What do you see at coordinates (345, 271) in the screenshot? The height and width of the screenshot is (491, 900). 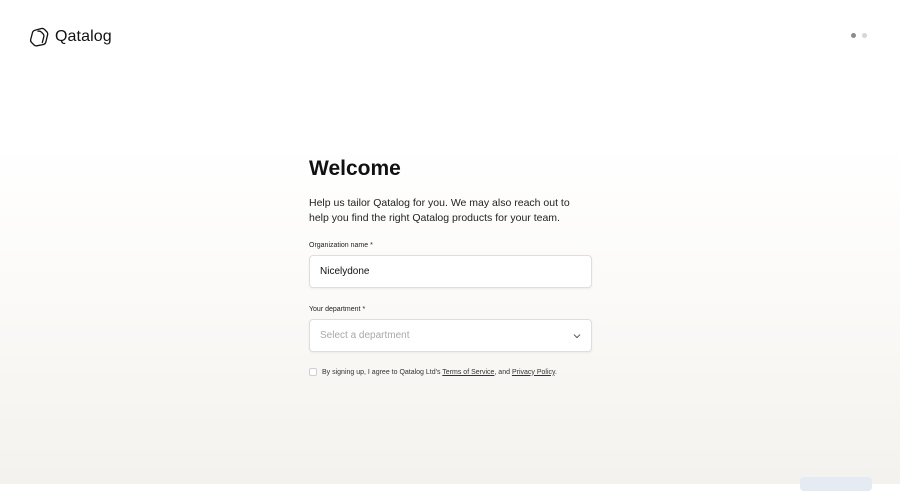 I see `organization-name-value: Nicelydone` at bounding box center [345, 271].